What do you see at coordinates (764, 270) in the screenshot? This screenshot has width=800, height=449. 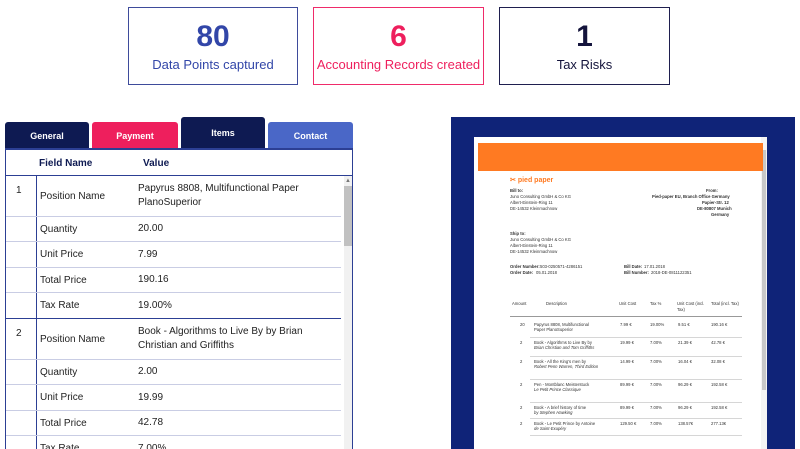 I see `invoice-scrollbar-thumb` at bounding box center [764, 270].